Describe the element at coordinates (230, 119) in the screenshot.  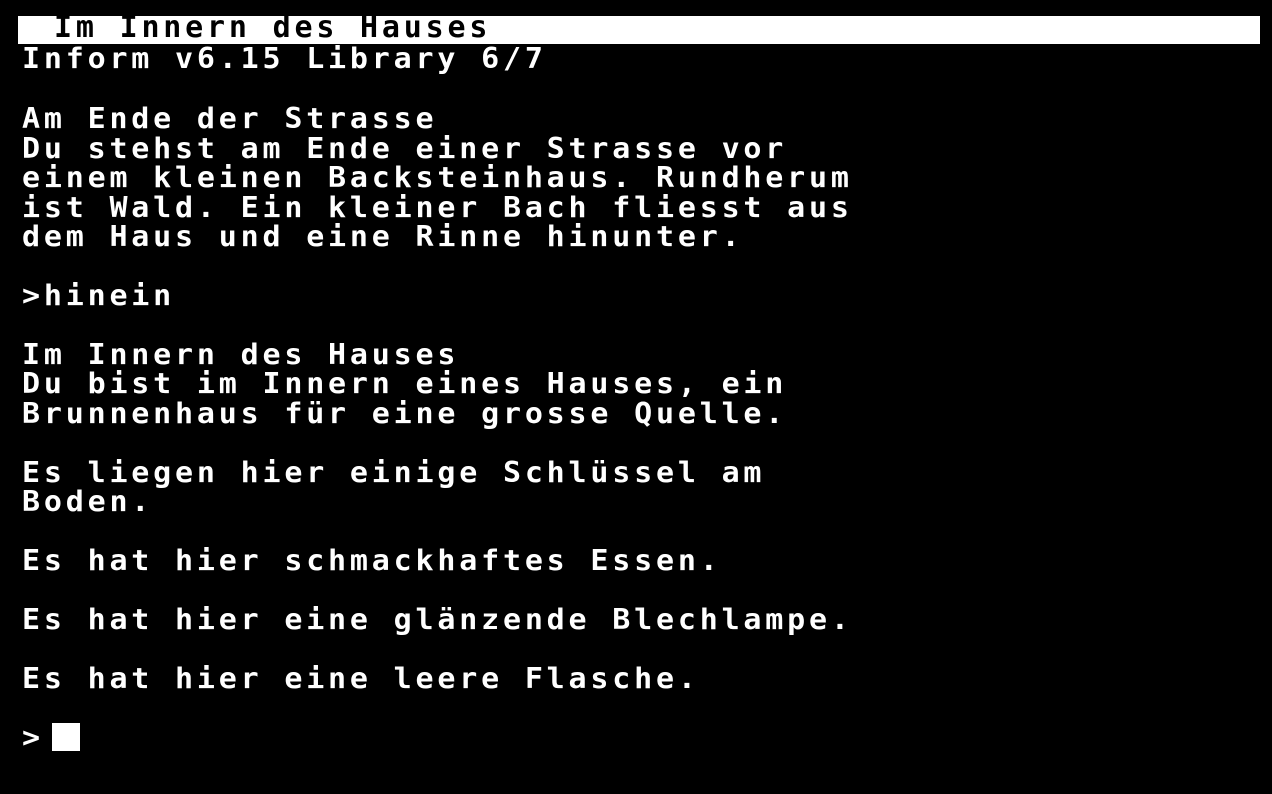
I see `room-title: Am Ende der Strasse` at that location.